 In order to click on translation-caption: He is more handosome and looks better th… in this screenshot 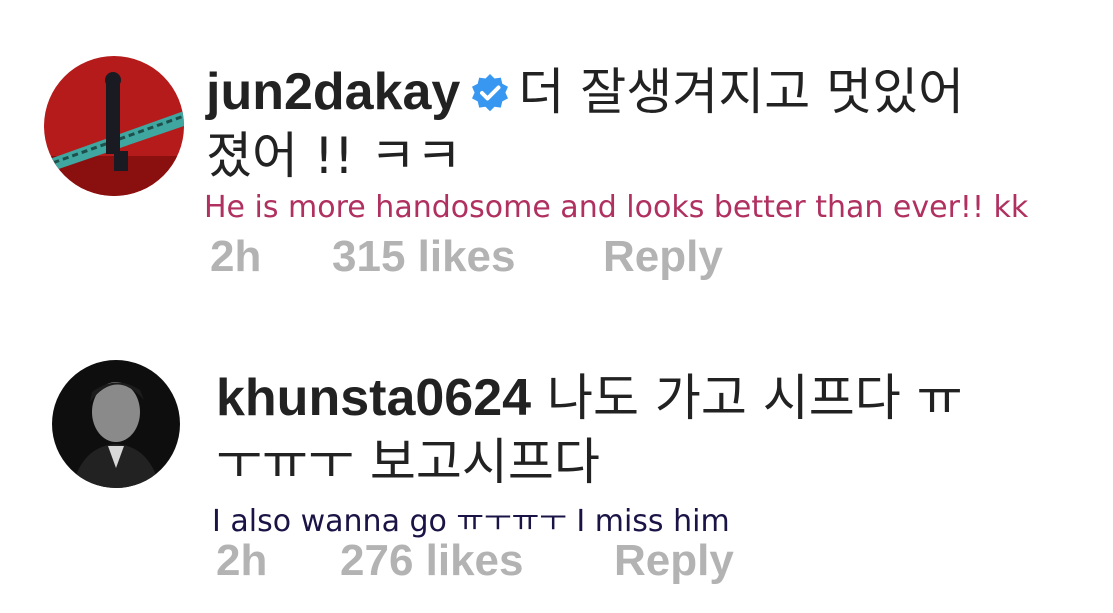, I will do `click(616, 207)`.